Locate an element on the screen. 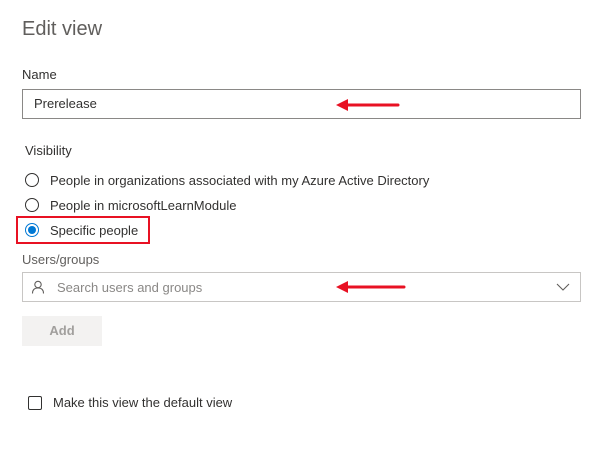 The height and width of the screenshot is (455, 612). default-view-label: Make this view the default view is located at coordinates (143, 402).